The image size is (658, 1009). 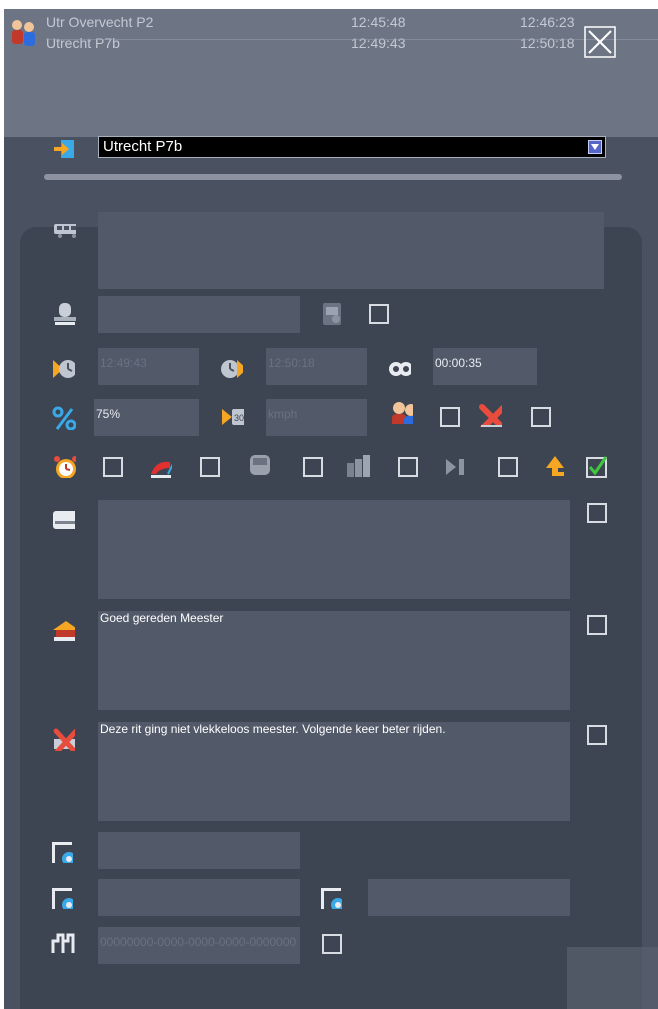 What do you see at coordinates (358, 466) in the screenshot?
I see `cars-icon` at bounding box center [358, 466].